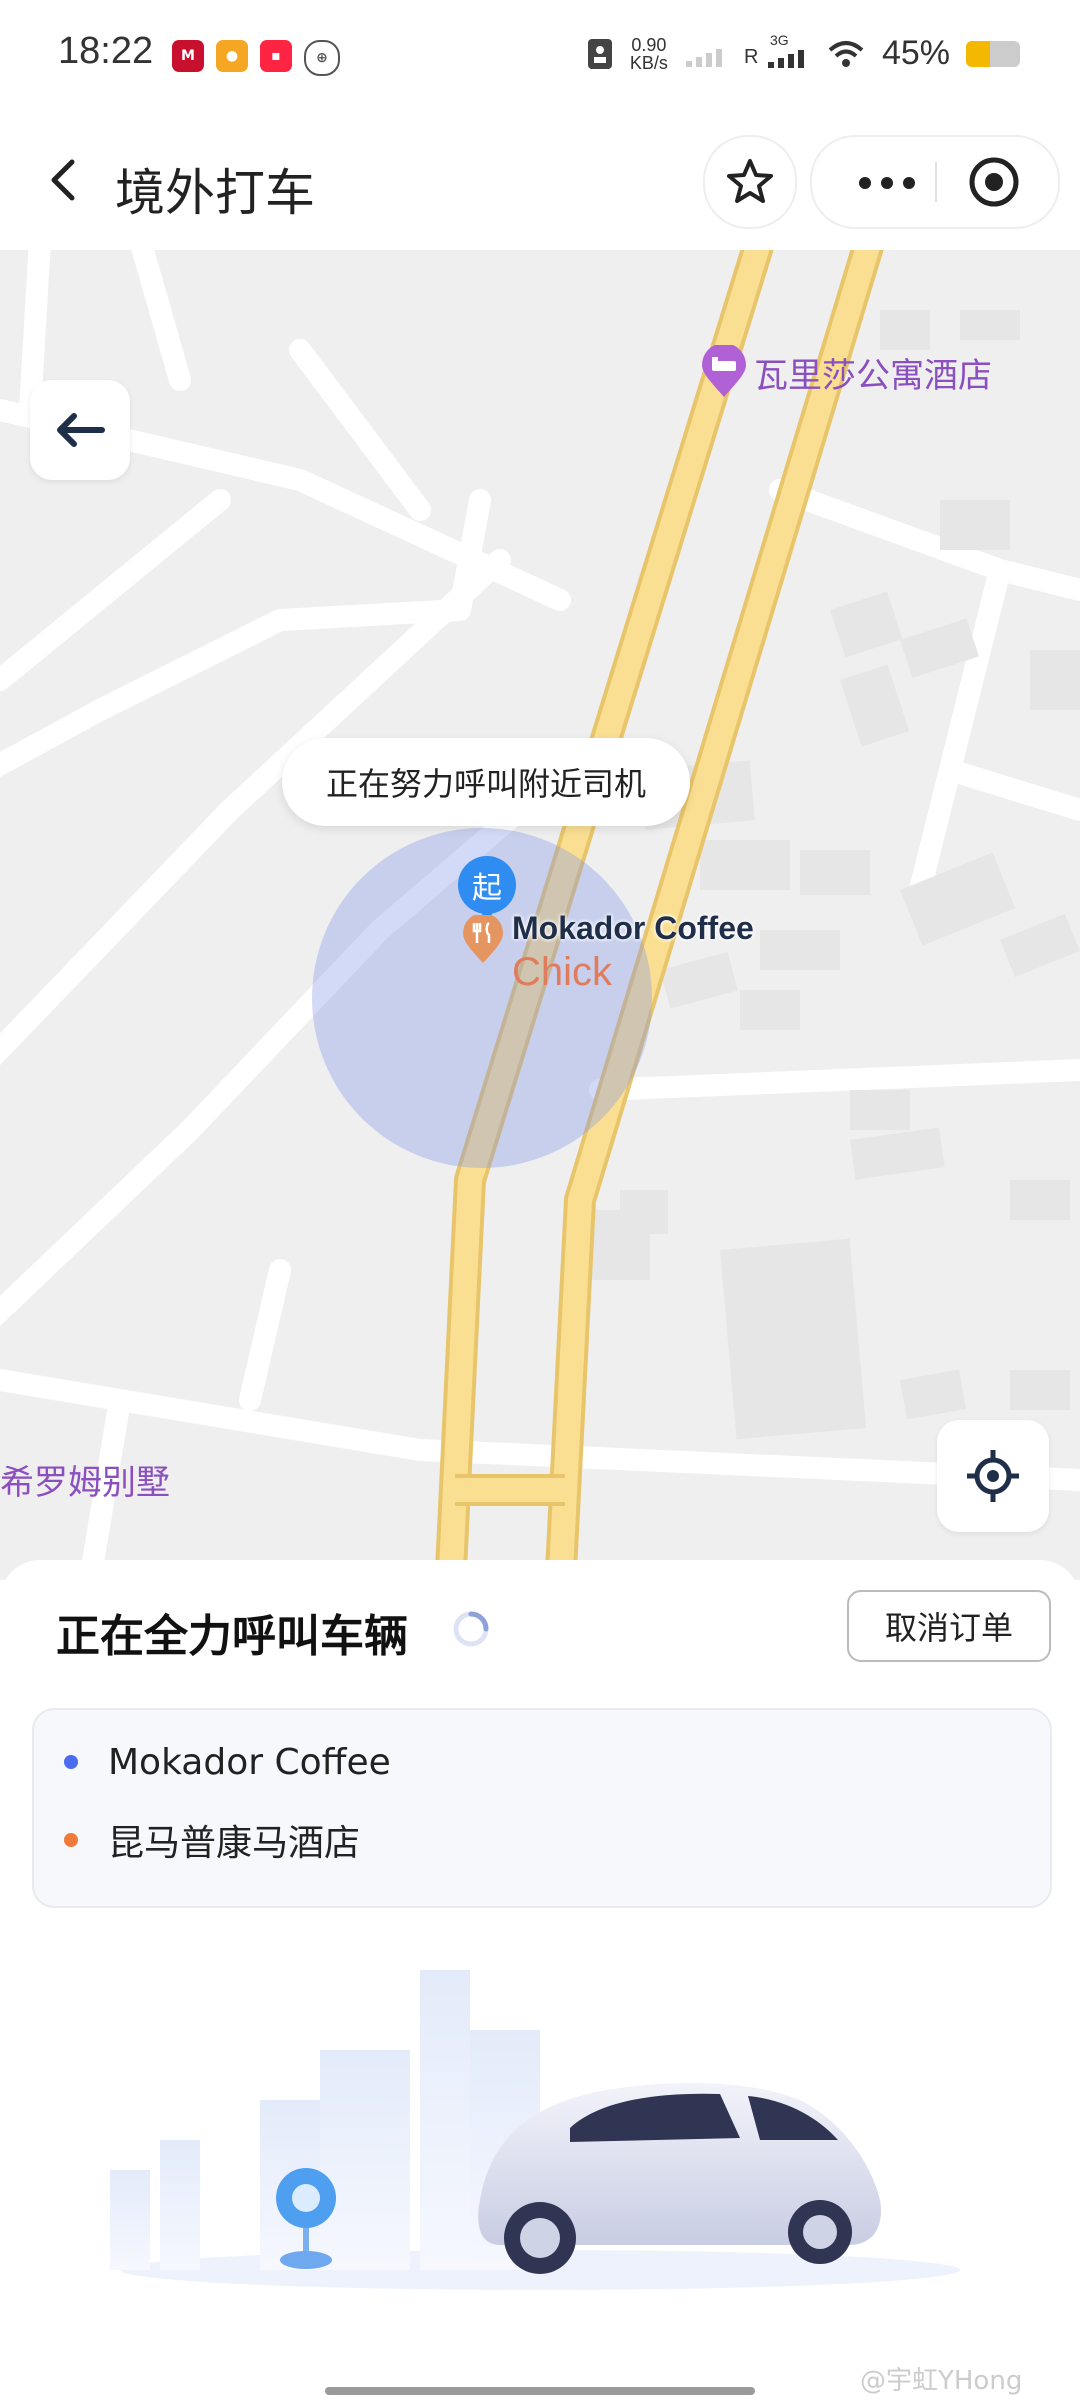 This screenshot has width=1080, height=2400. I want to click on xiaohongshu-app-icon: ▪, so click(276, 56).